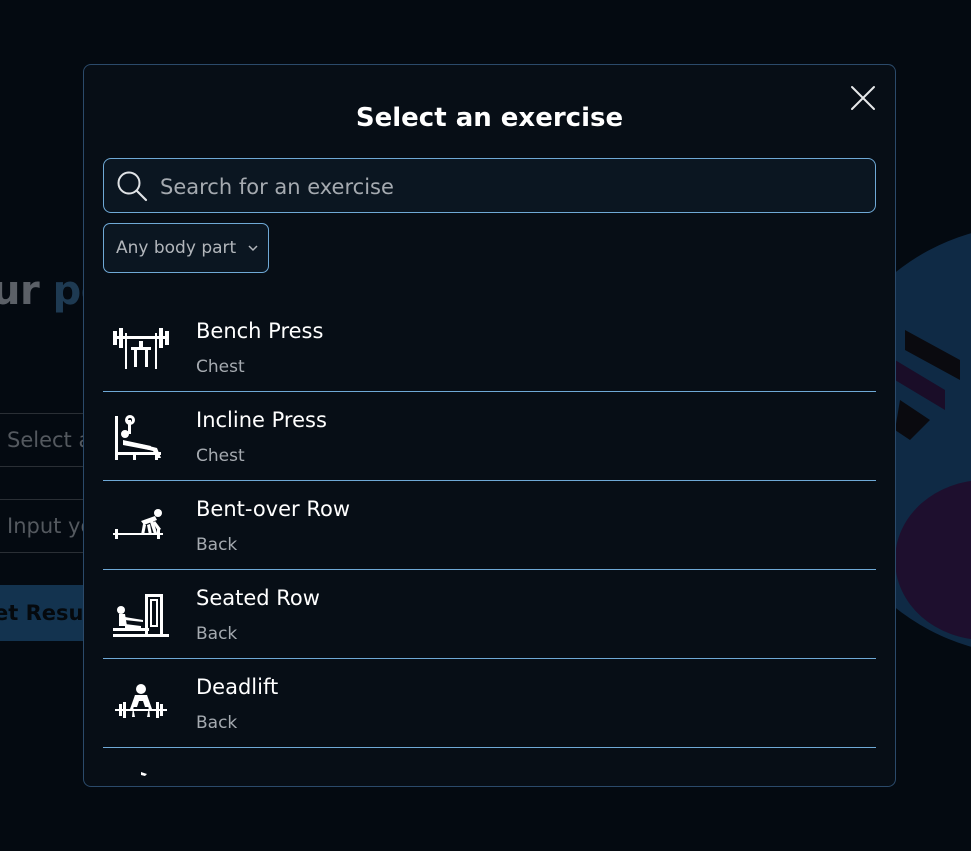  Describe the element at coordinates (144, 774) in the screenshot. I see `exercise-icon` at that location.